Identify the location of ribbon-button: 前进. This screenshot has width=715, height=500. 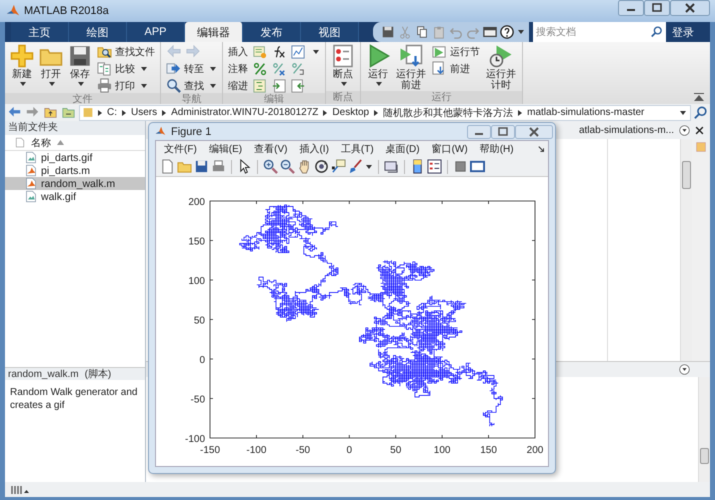
(456, 68).